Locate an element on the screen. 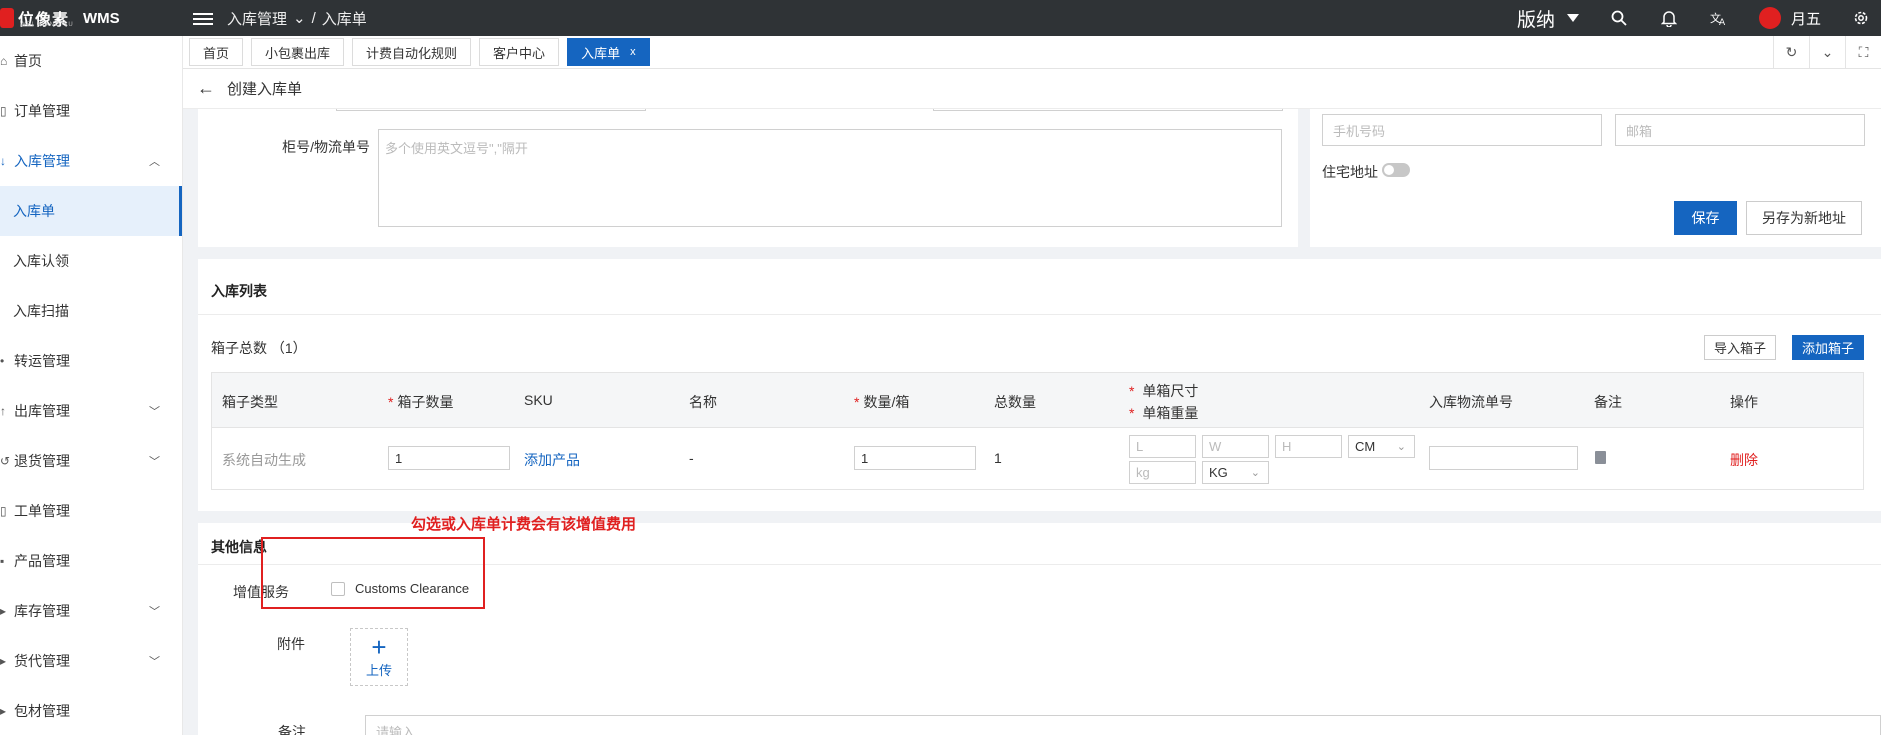 The image size is (1881, 735). breadcrumb-item-inbound: 入库管理 is located at coordinates (257, 18).